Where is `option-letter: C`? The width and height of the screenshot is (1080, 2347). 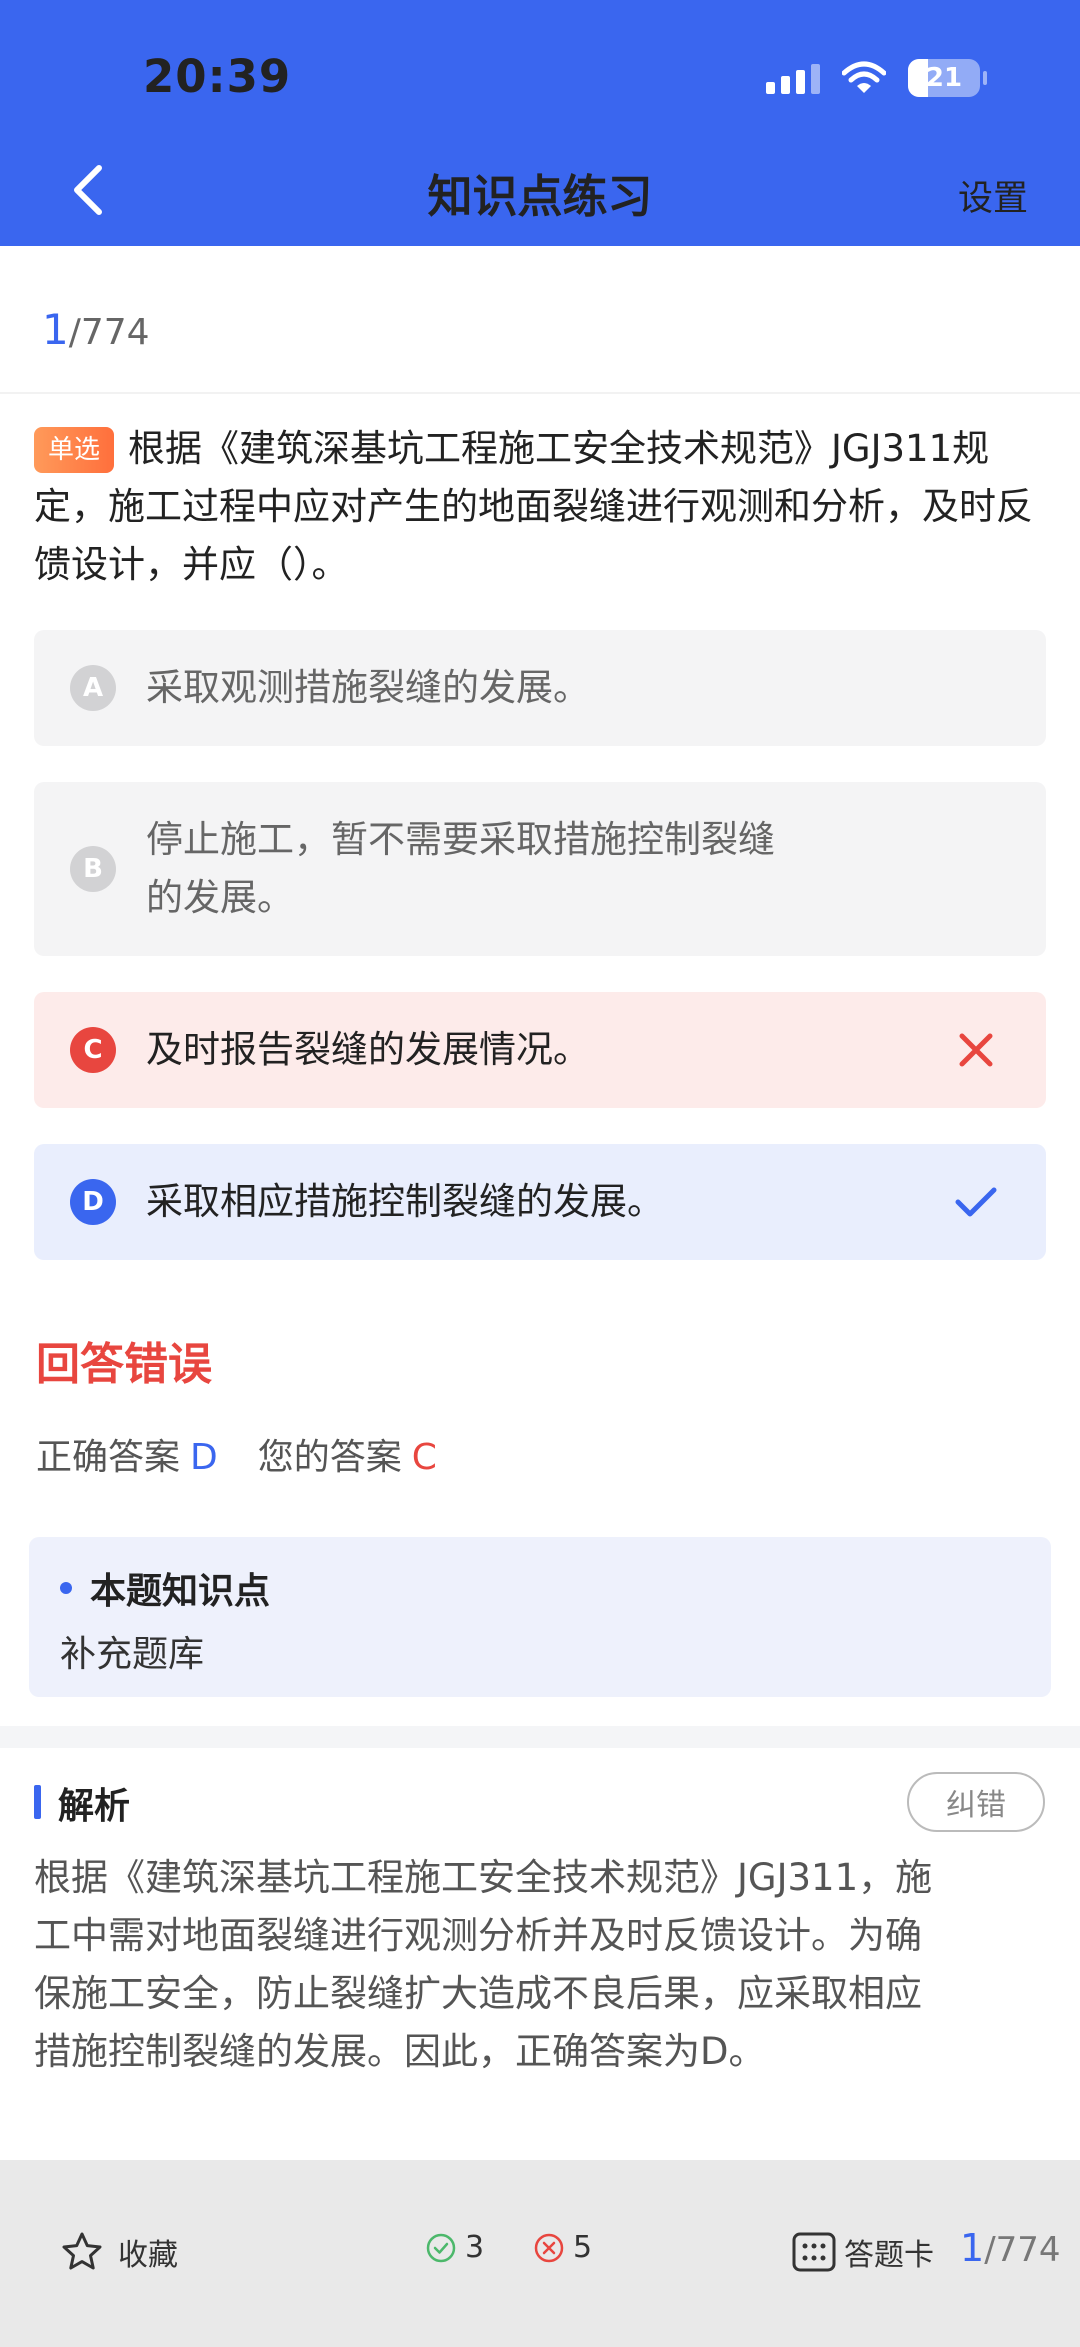 option-letter: C is located at coordinates (93, 1050).